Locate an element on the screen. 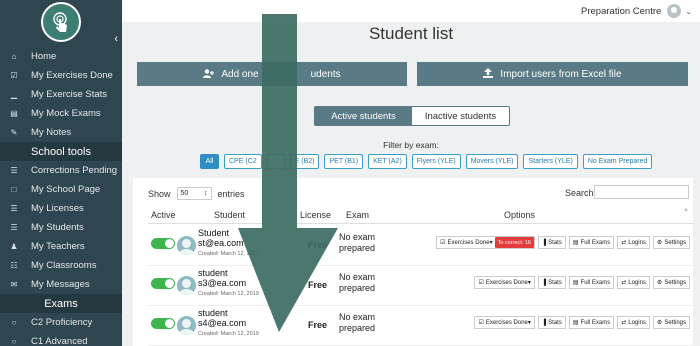 The image size is (700, 346). student-name: Student is located at coordinates (214, 233).